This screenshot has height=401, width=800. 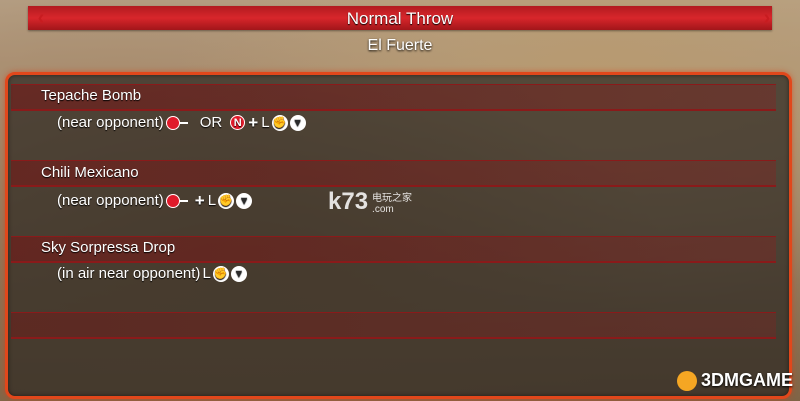 What do you see at coordinates (767, 18) in the screenshot?
I see `next-page-arrow-icon: ›` at bounding box center [767, 18].